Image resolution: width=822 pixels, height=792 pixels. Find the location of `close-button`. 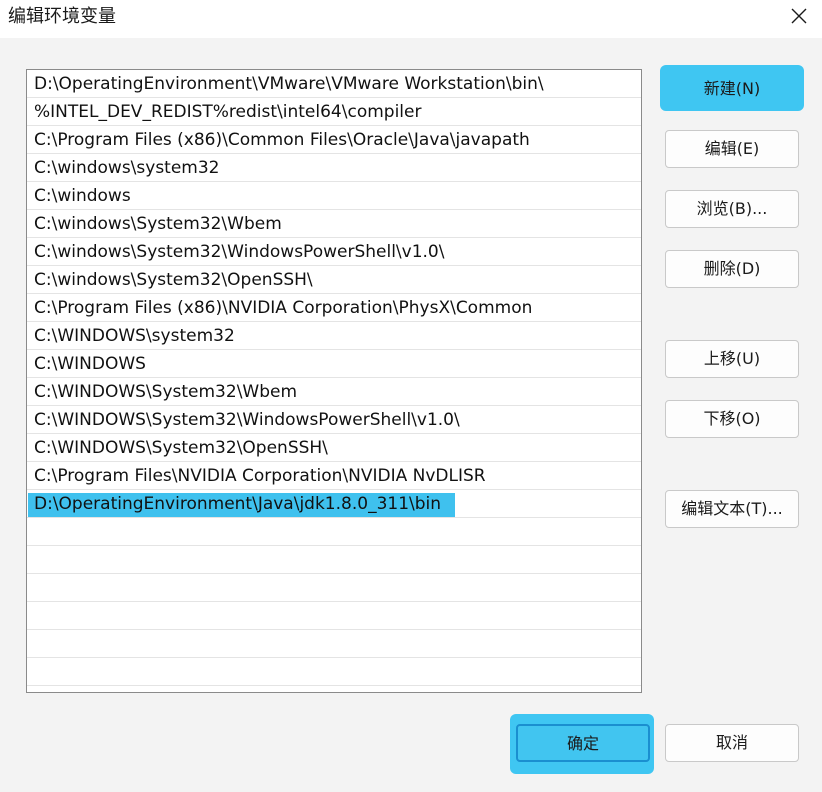

close-button is located at coordinates (799, 17).